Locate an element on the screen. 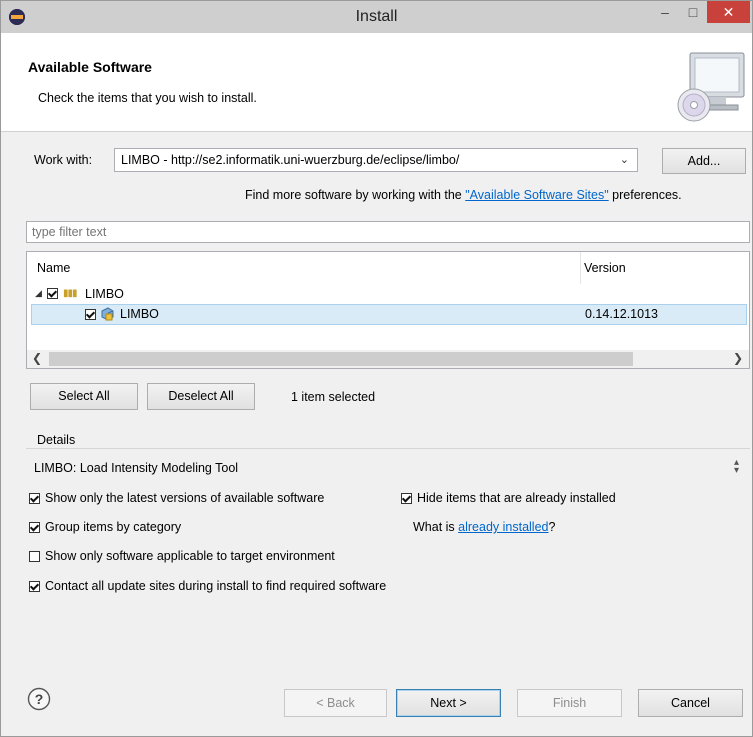  column-version: Version is located at coordinates (605, 268).